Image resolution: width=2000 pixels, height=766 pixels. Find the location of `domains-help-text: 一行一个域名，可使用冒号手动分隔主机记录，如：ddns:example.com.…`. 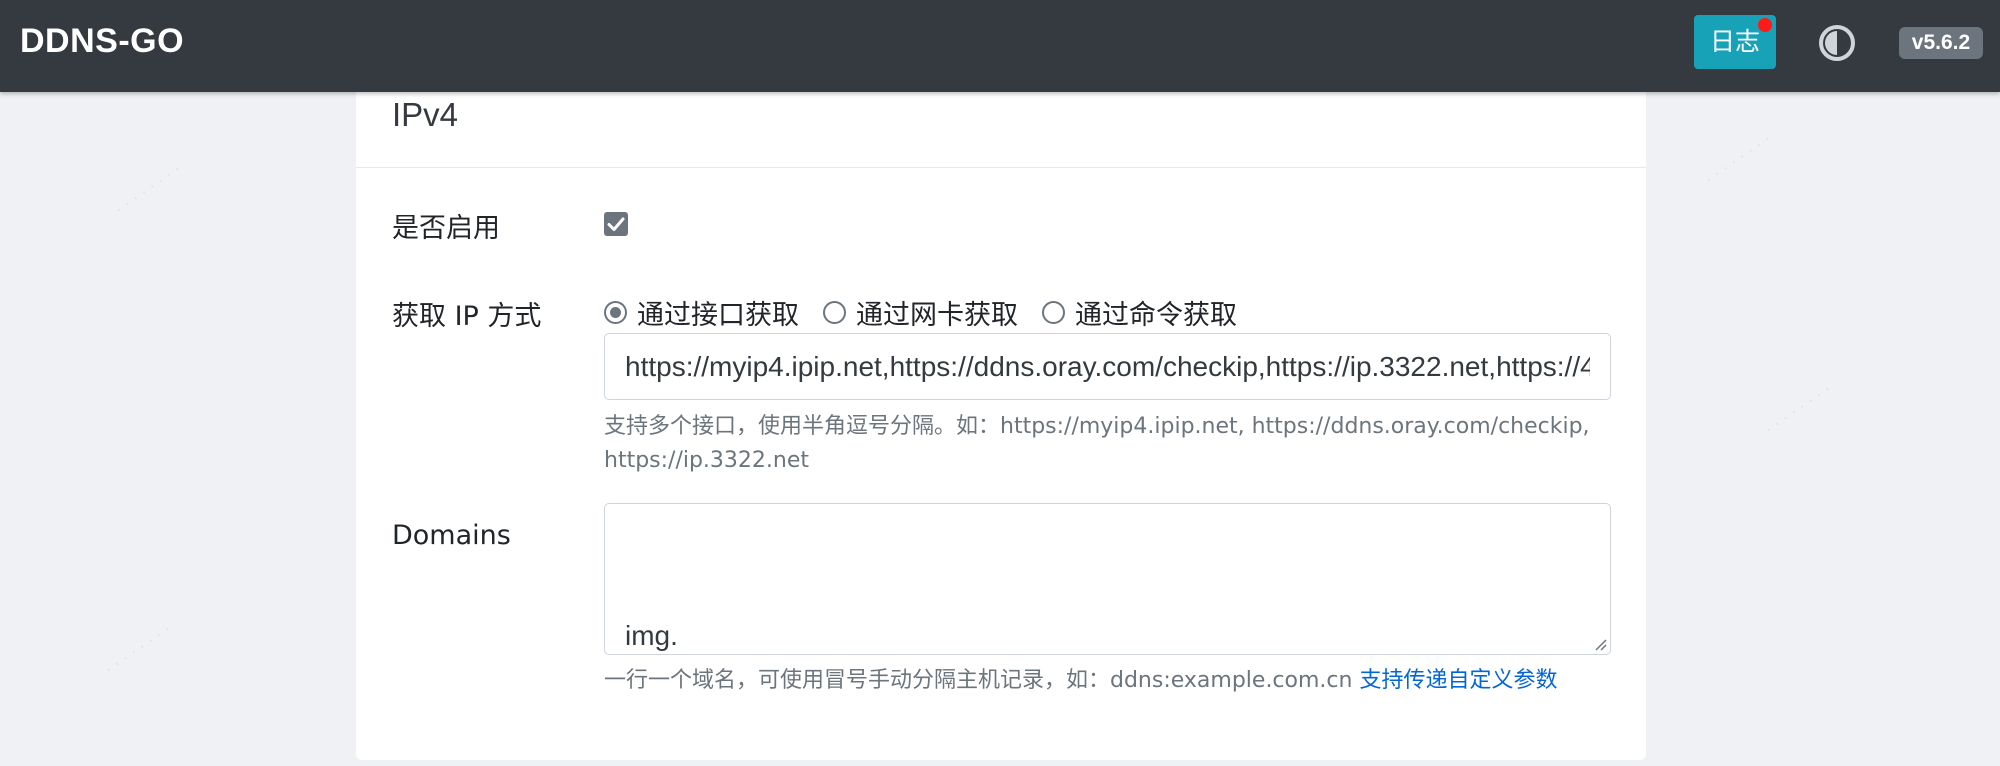

domains-help-text: 一行一个域名，可使用冒号手动分隔主机记录，如：ddns:example.com.… is located at coordinates (1109, 681).